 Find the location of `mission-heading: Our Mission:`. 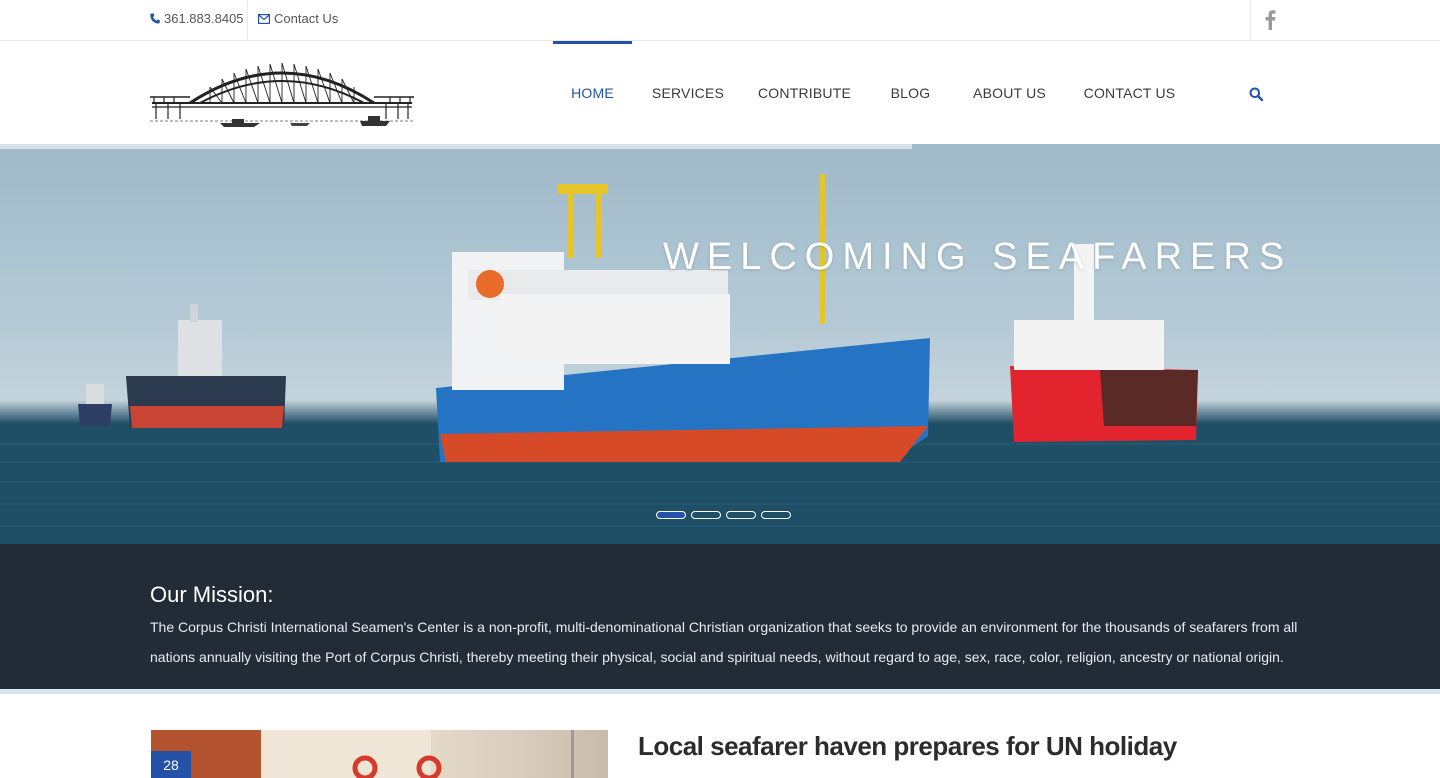

mission-heading: Our Mission: is located at coordinates (212, 594).